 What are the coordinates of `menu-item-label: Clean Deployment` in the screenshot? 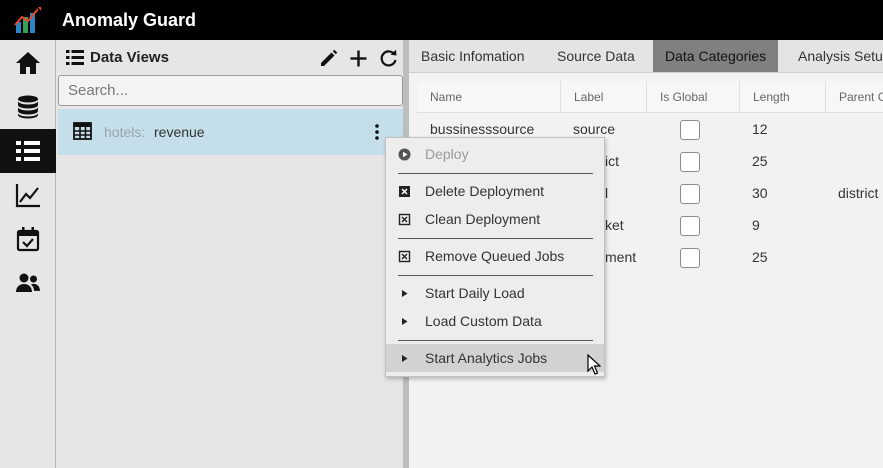 It's located at (483, 219).